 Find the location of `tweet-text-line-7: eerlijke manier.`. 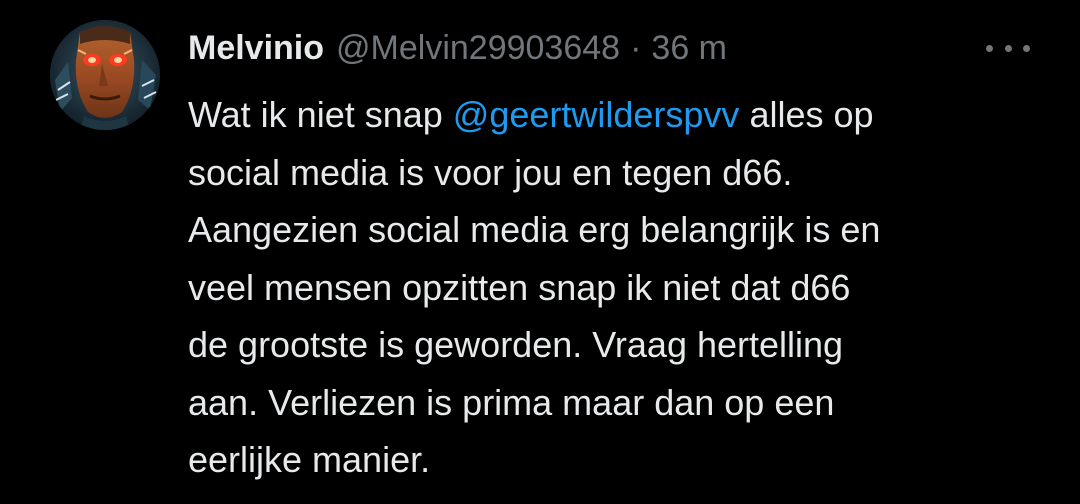

tweet-text-line-7: eerlijke manier. is located at coordinates (309, 459).